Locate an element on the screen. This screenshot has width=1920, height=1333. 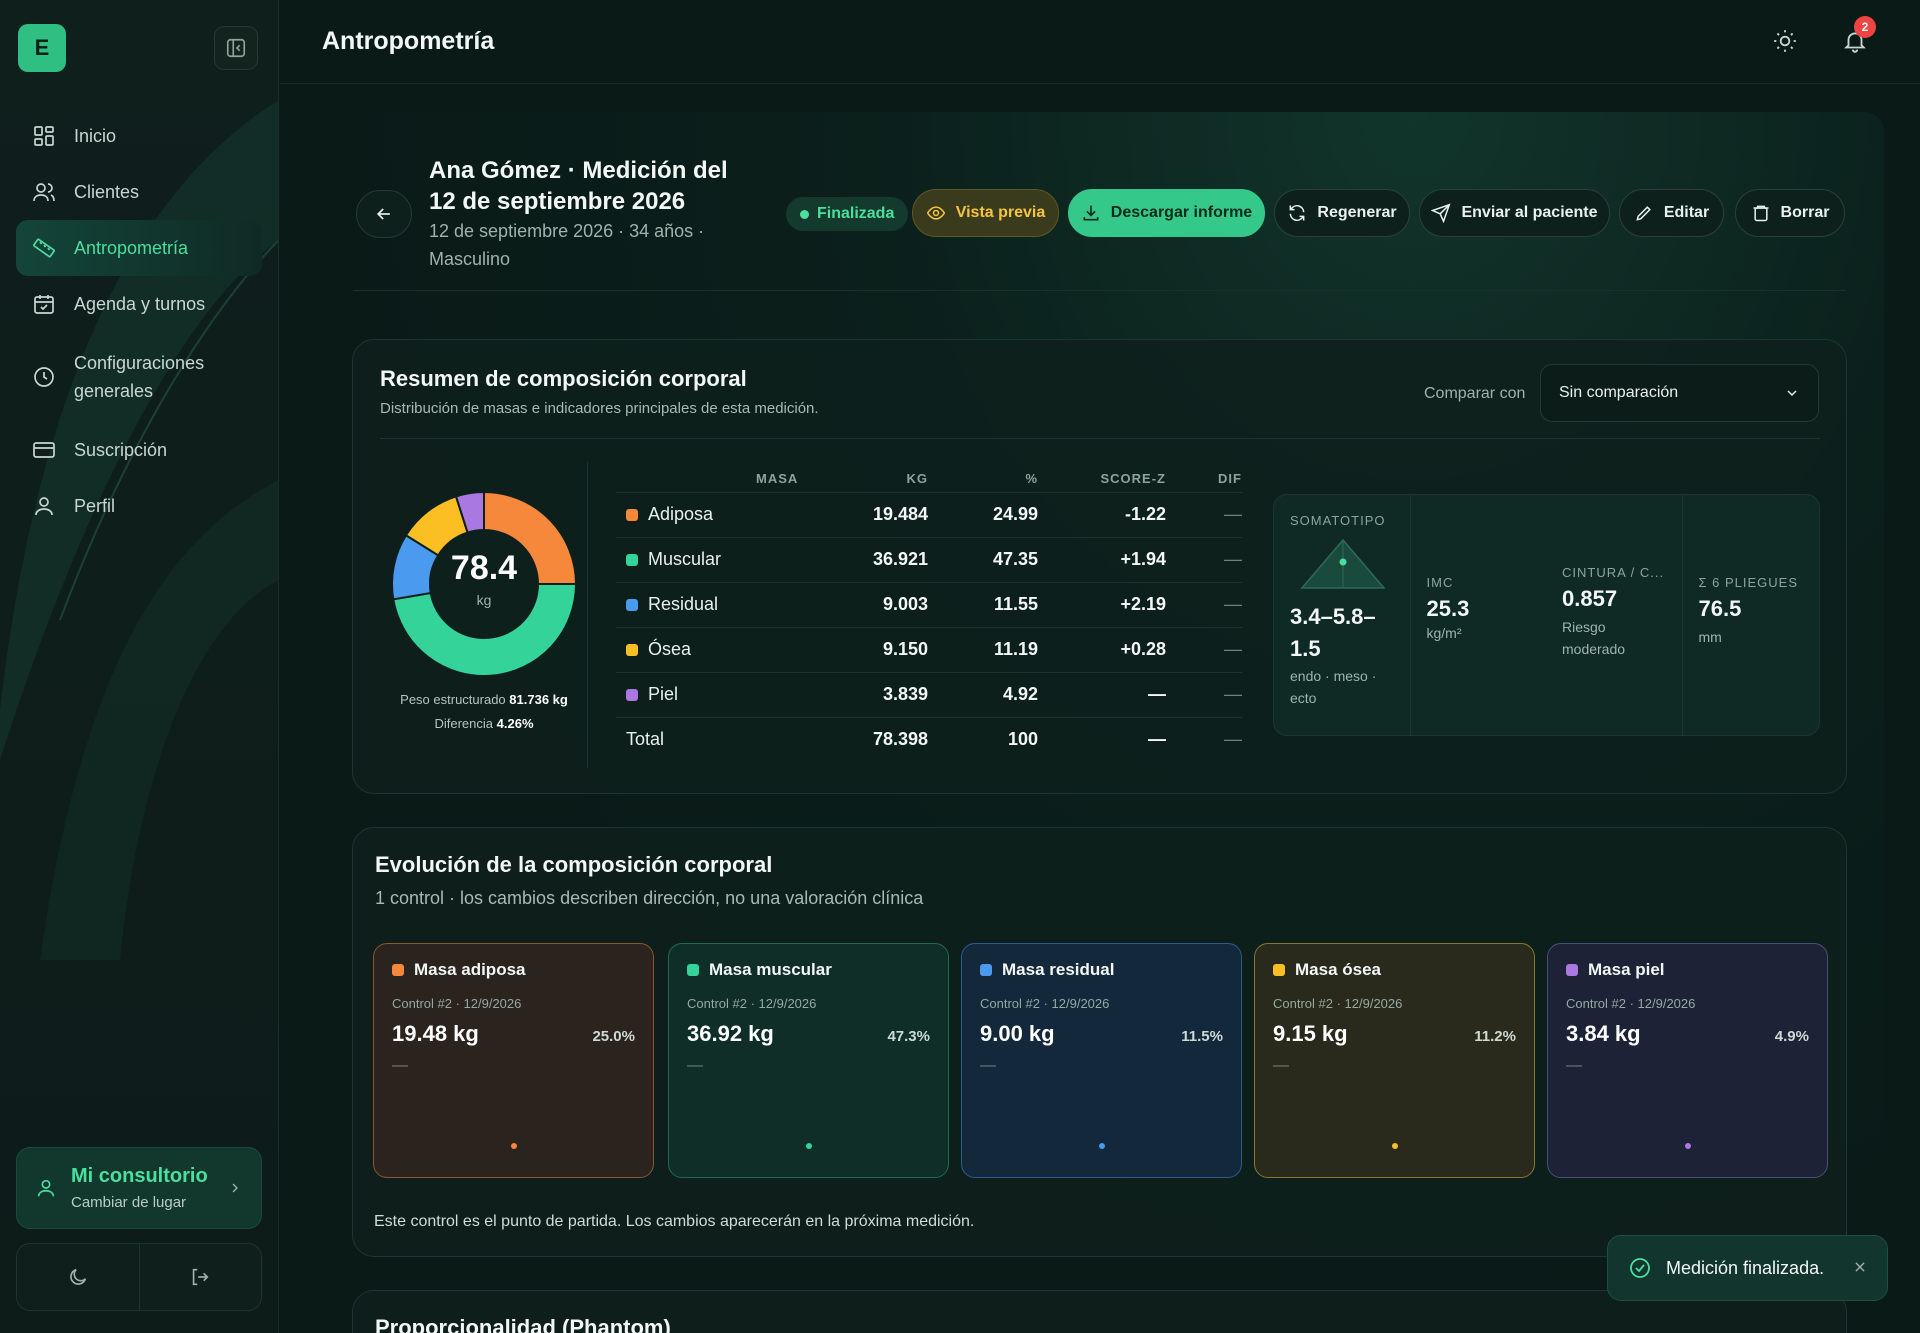
grid-icon is located at coordinates (44, 136).